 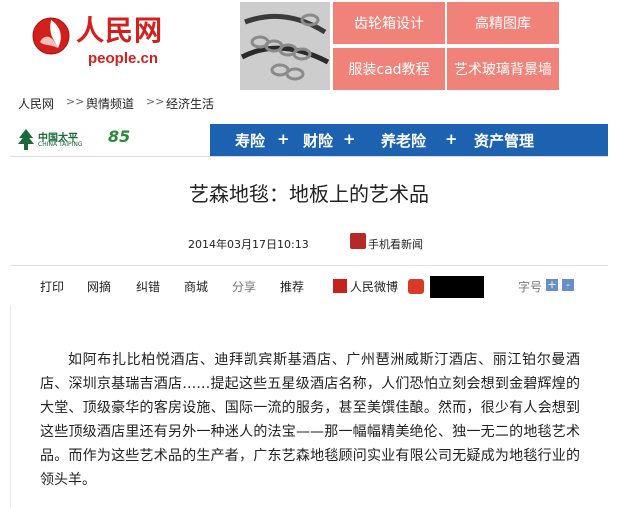 What do you see at coordinates (568, 285) in the screenshot?
I see `font-decrease-button: -` at bounding box center [568, 285].